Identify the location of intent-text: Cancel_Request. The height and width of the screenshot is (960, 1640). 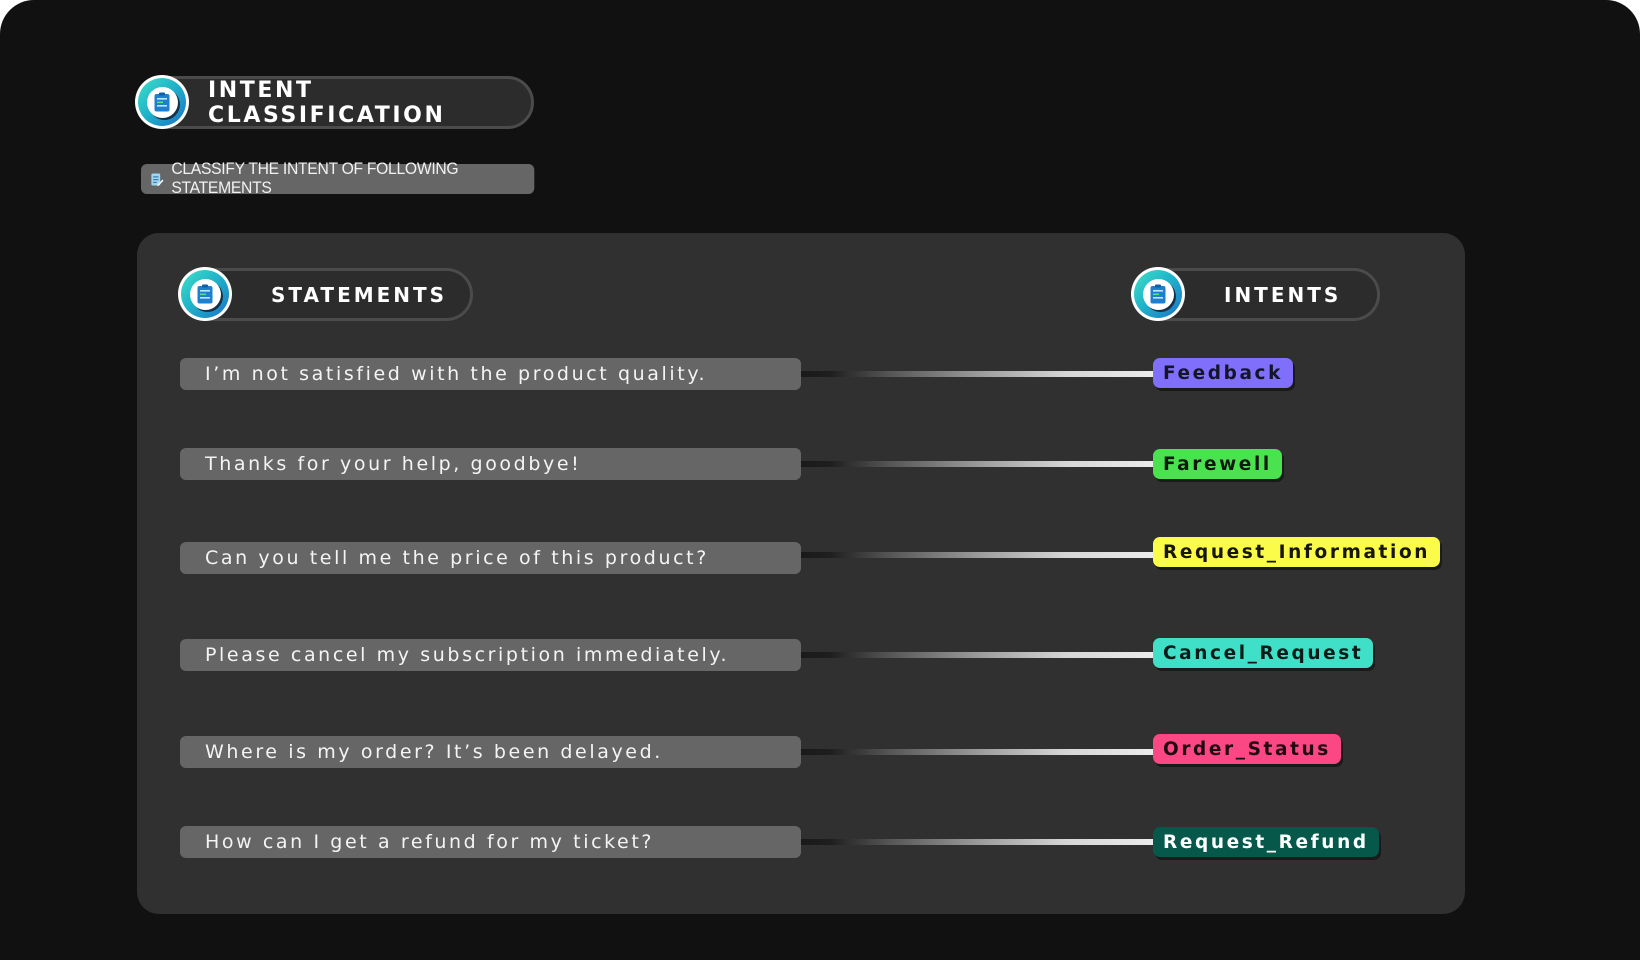
(1263, 653).